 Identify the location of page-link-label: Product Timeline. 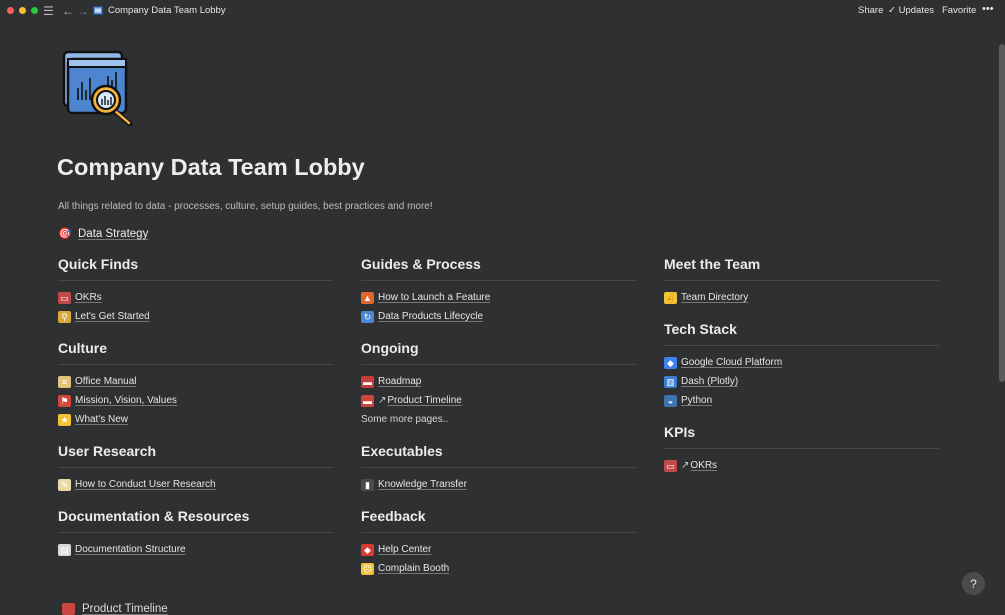
(424, 400).